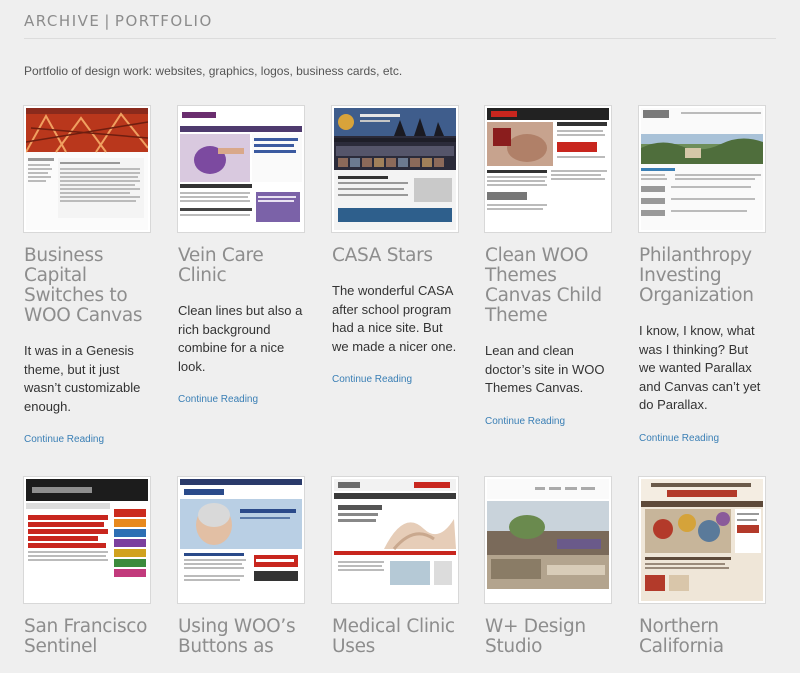 This screenshot has height=673, width=800. What do you see at coordinates (163, 21) in the screenshot?
I see `category-name: PORTFOLIO` at bounding box center [163, 21].